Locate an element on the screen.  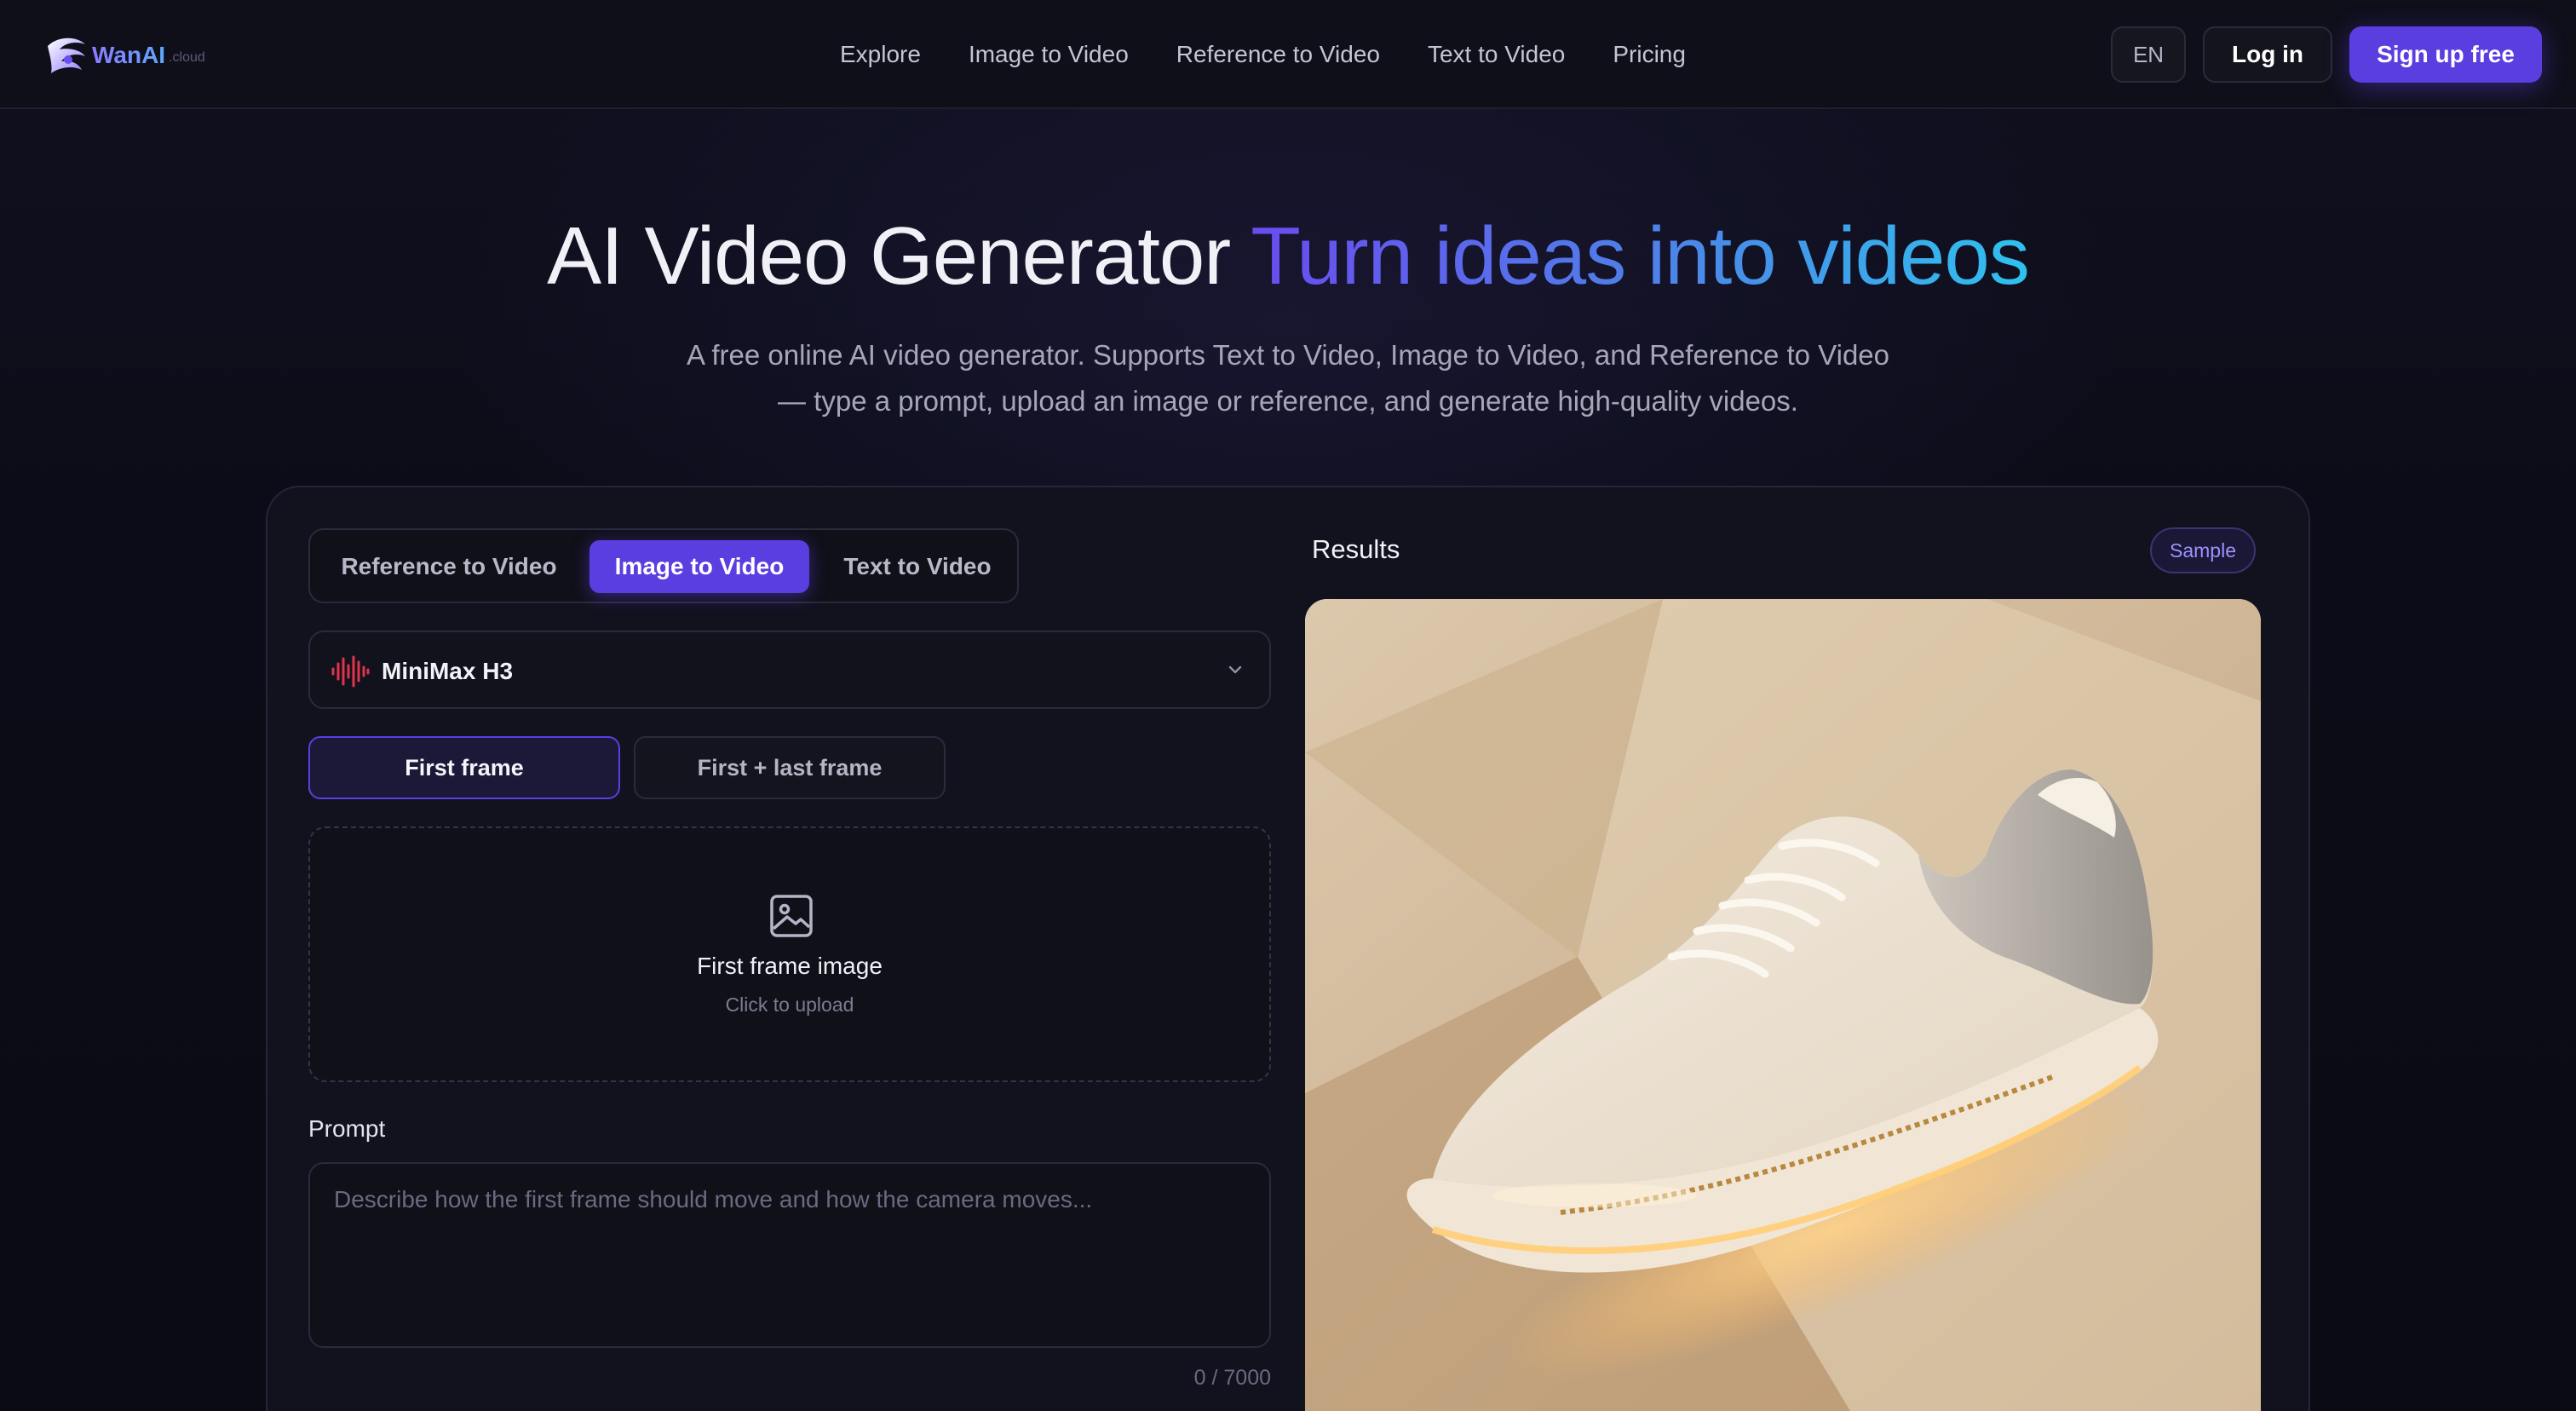
brand-name: WanAI is located at coordinates (129, 55).